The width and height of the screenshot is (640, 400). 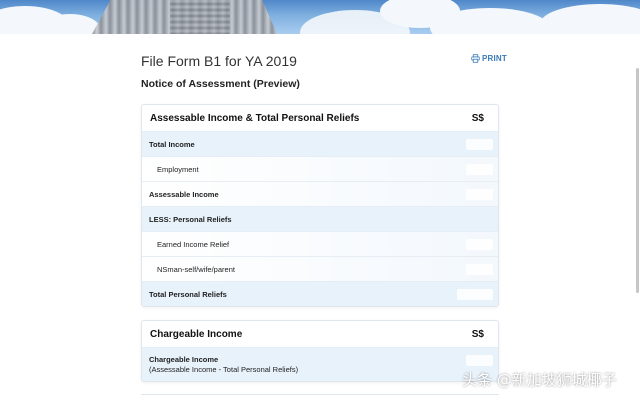 I want to click on table-row: Employment, so click(x=320, y=168).